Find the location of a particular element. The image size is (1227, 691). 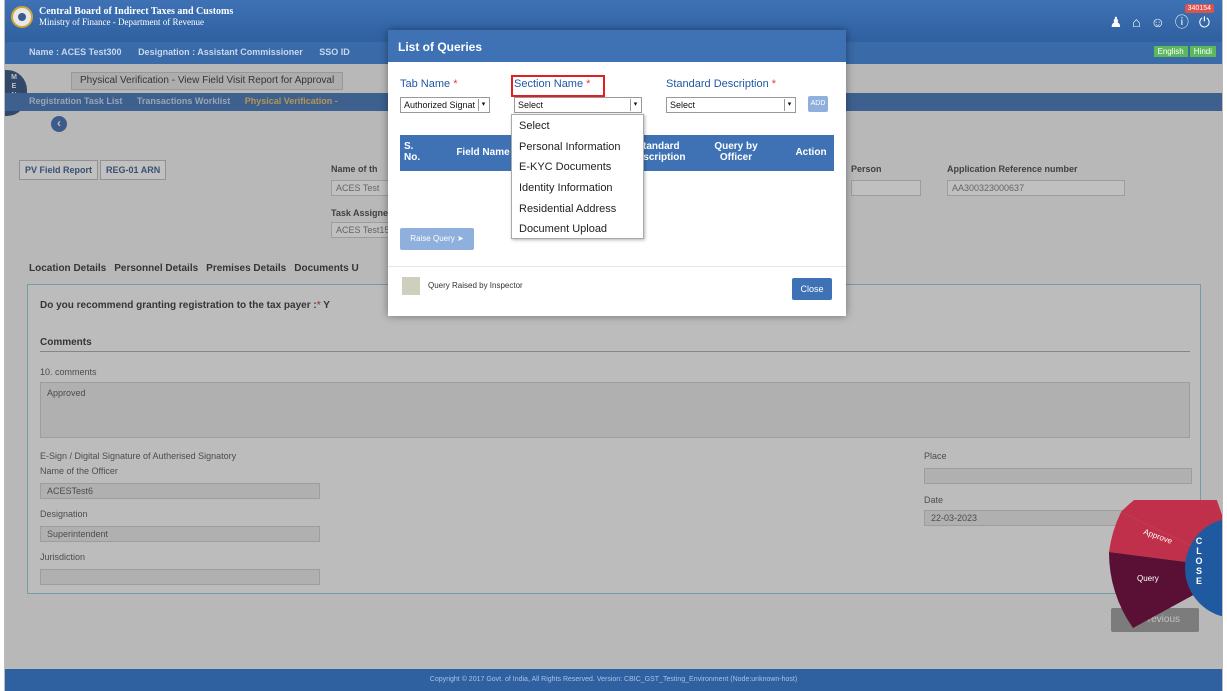

user-group-icon: ♟ is located at coordinates (1116, 22).